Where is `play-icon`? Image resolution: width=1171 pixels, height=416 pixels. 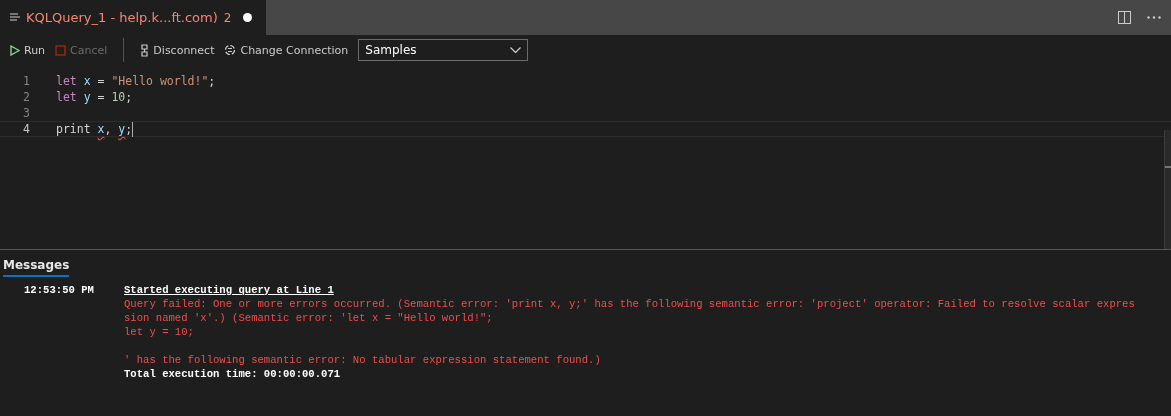 play-icon is located at coordinates (15, 50).